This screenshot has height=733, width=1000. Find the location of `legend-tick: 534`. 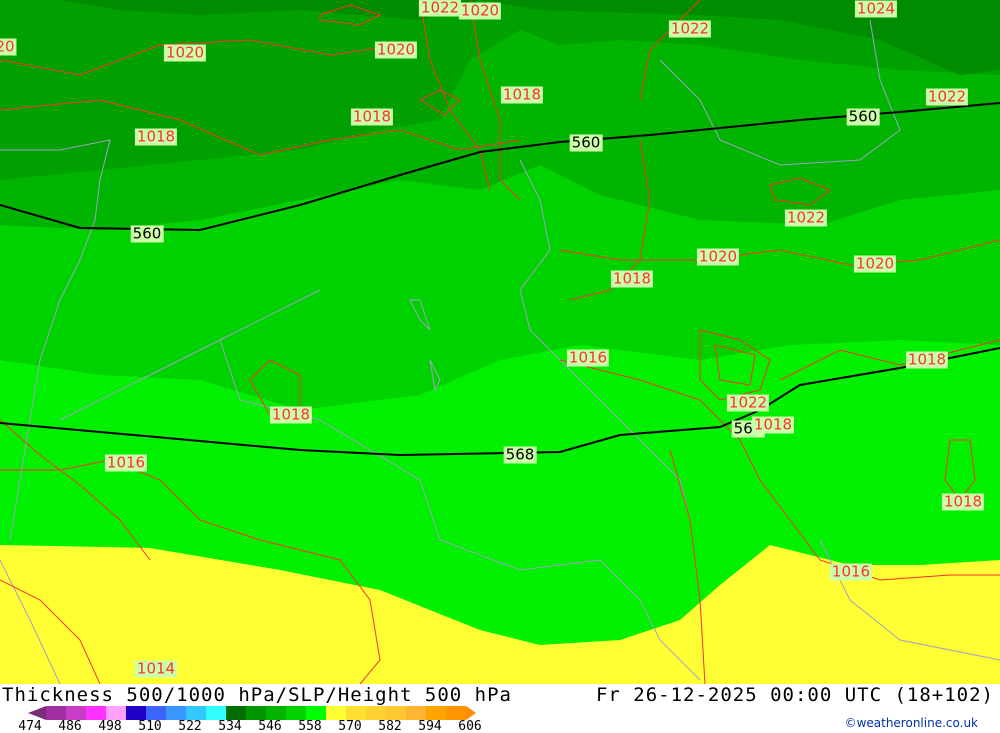

legend-tick: 534 is located at coordinates (230, 726).